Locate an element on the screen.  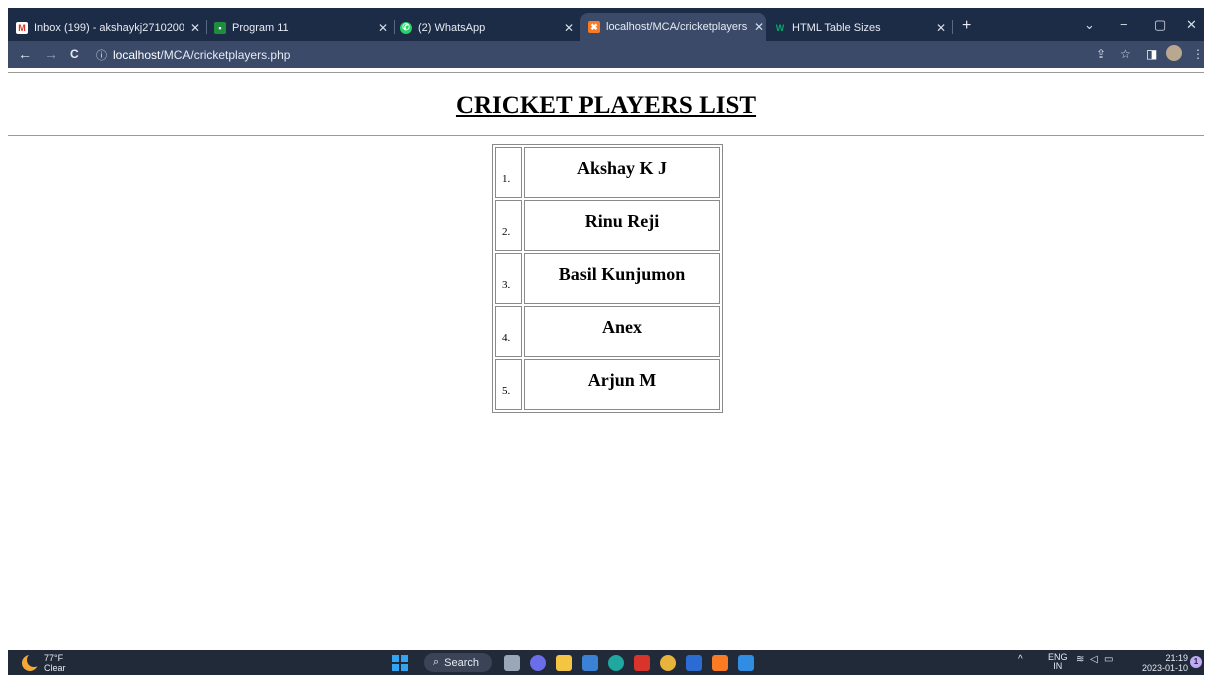
tab-search-icon: ⌄ is located at coordinates (1089, 25).